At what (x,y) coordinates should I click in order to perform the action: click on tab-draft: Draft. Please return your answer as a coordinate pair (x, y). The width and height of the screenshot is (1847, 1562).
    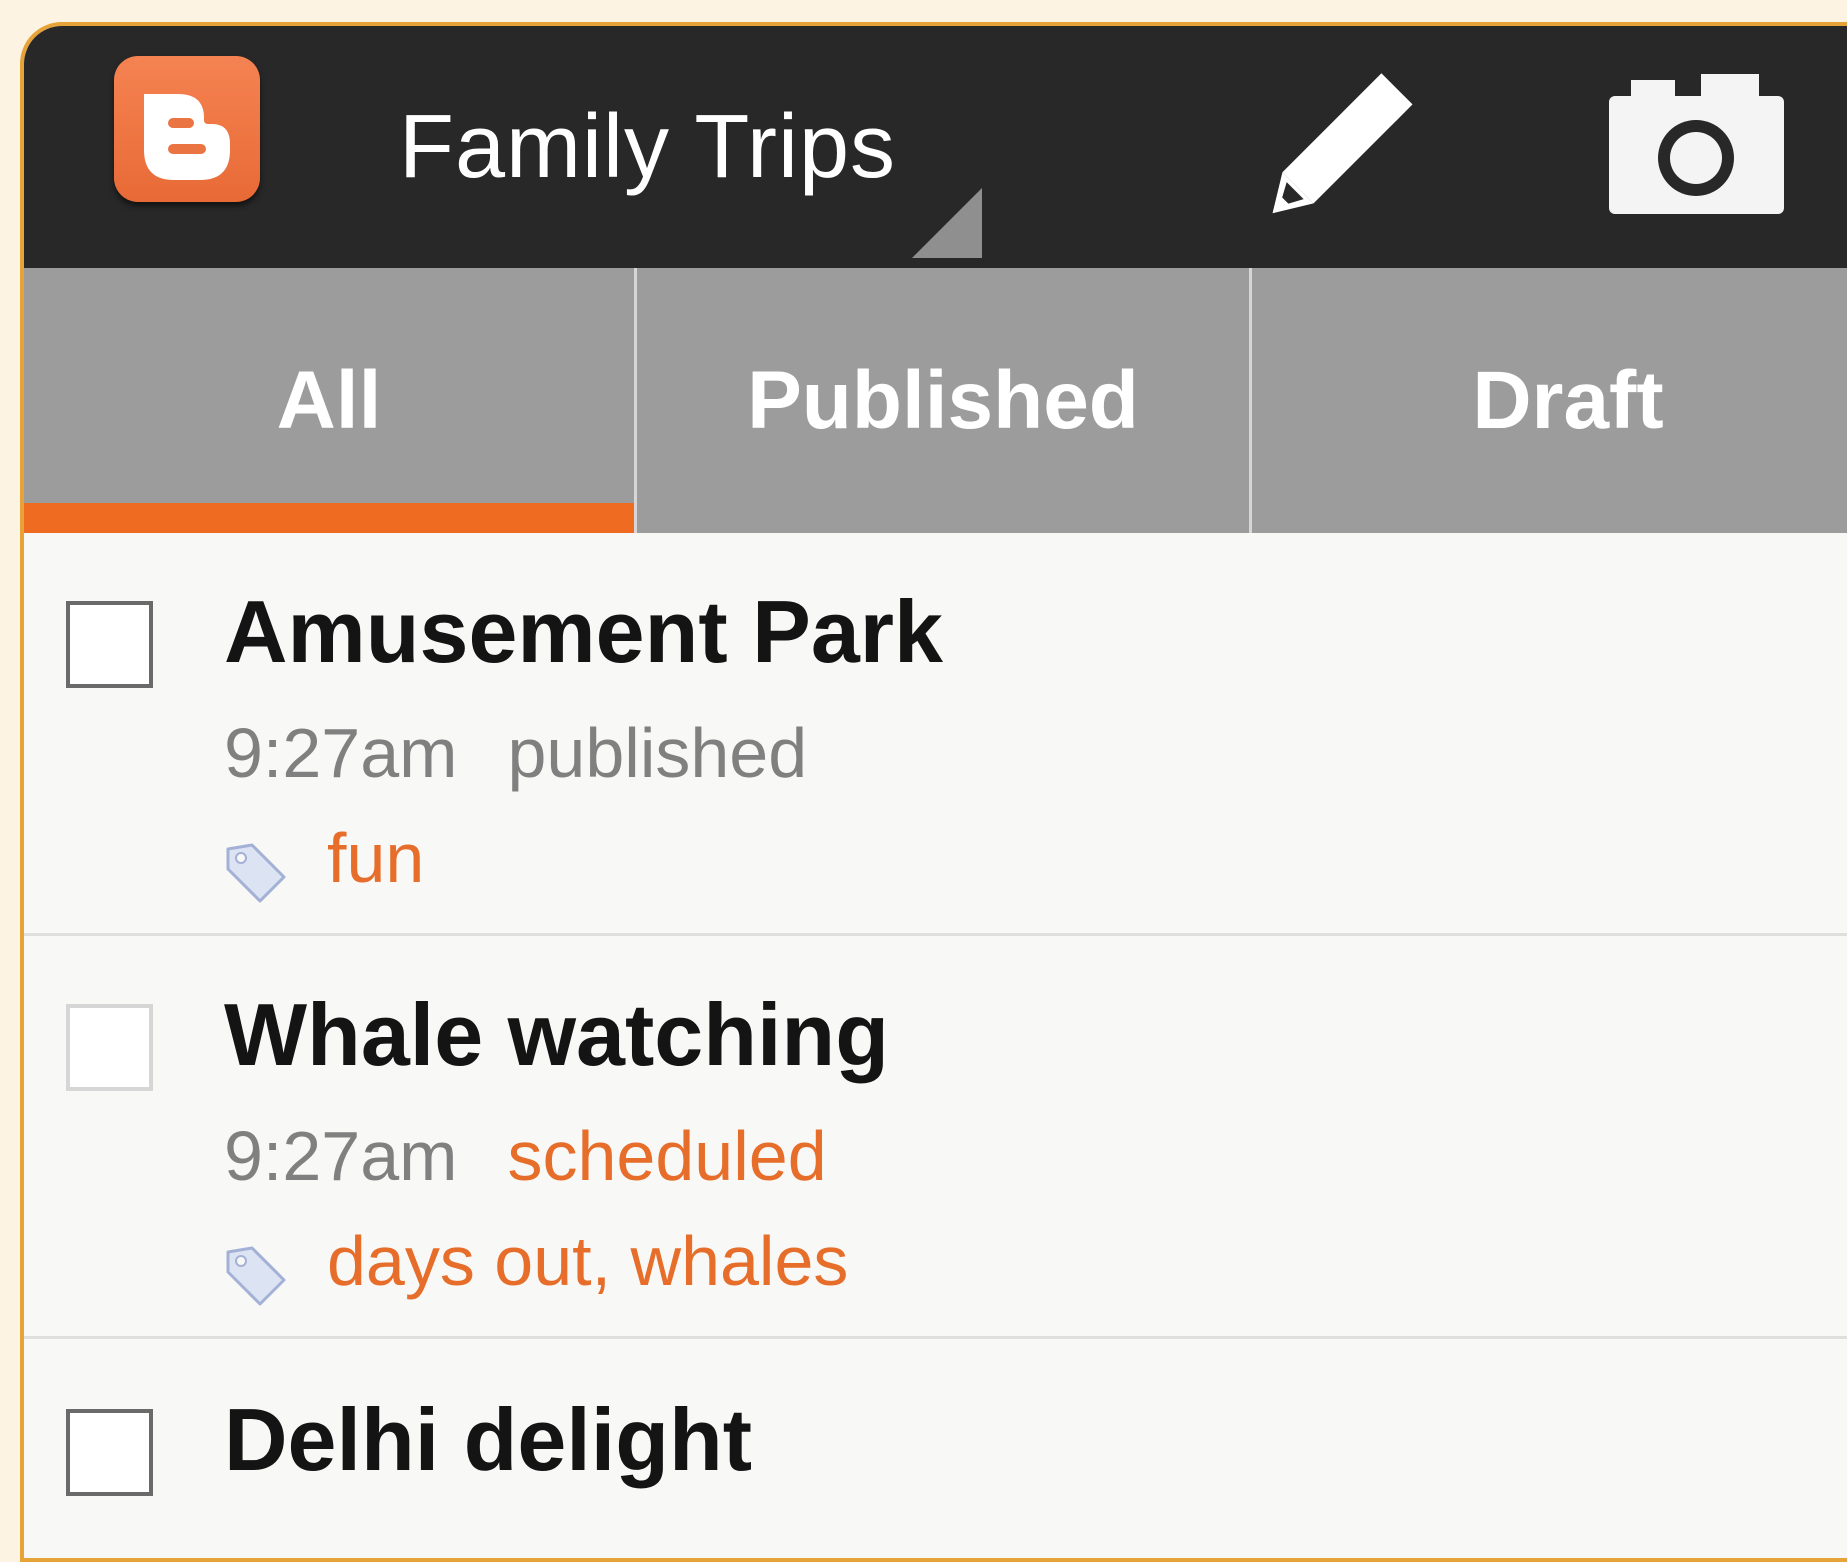
    Looking at the image, I should click on (1549, 400).